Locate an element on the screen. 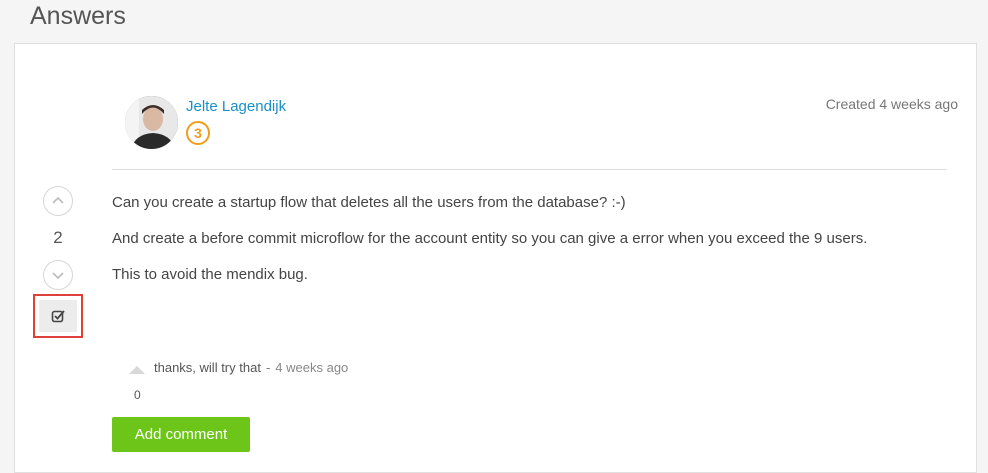 Image resolution: width=988 pixels, height=473 pixels. comment-text: thanks, will try that is located at coordinates (207, 367).